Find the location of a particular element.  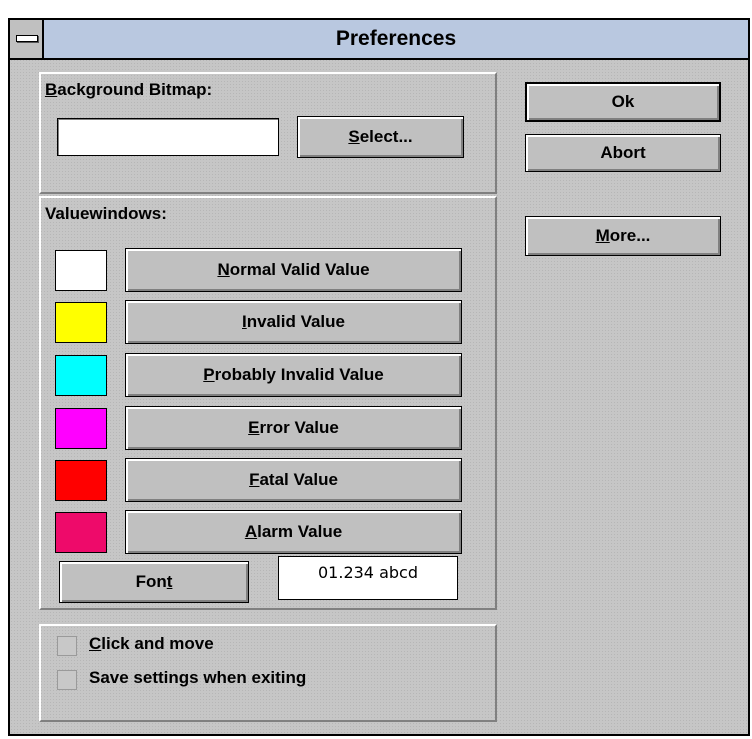

valuewindows-label: Valuewindows: is located at coordinates (106, 213).